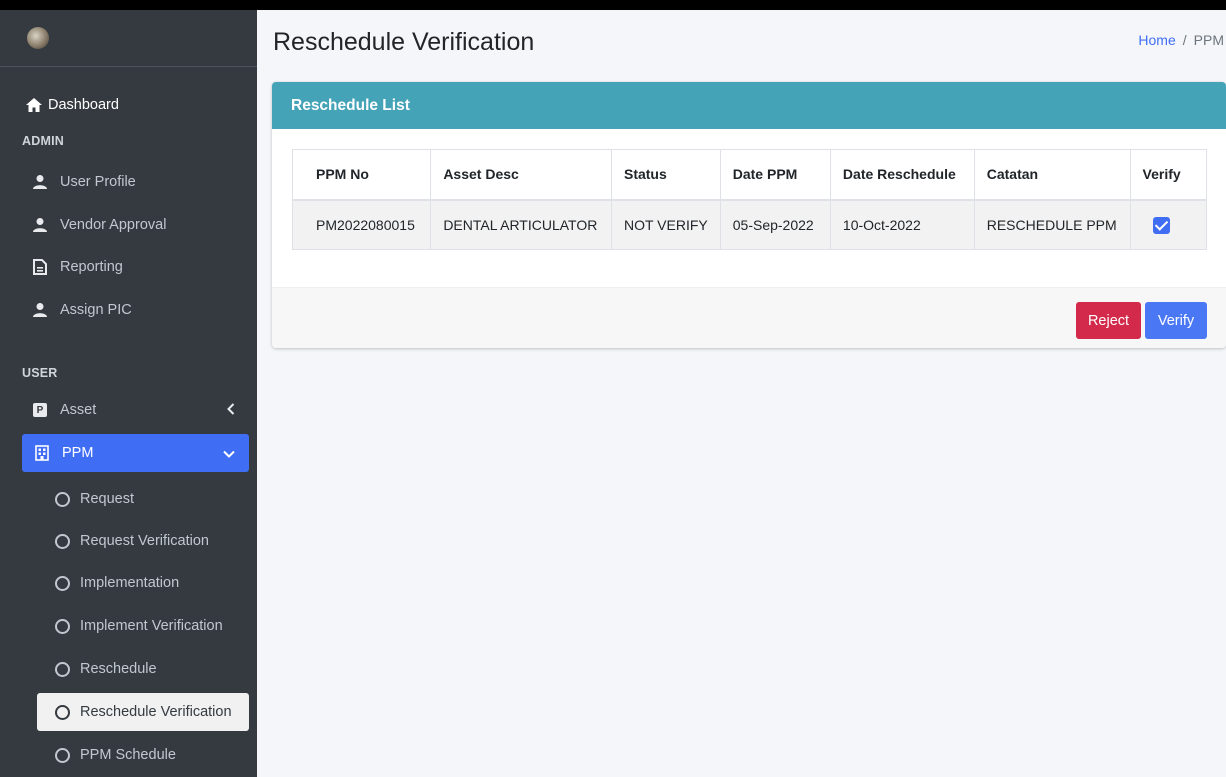  What do you see at coordinates (118, 669) in the screenshot?
I see `sidebar-item-label: Reschedule` at bounding box center [118, 669].